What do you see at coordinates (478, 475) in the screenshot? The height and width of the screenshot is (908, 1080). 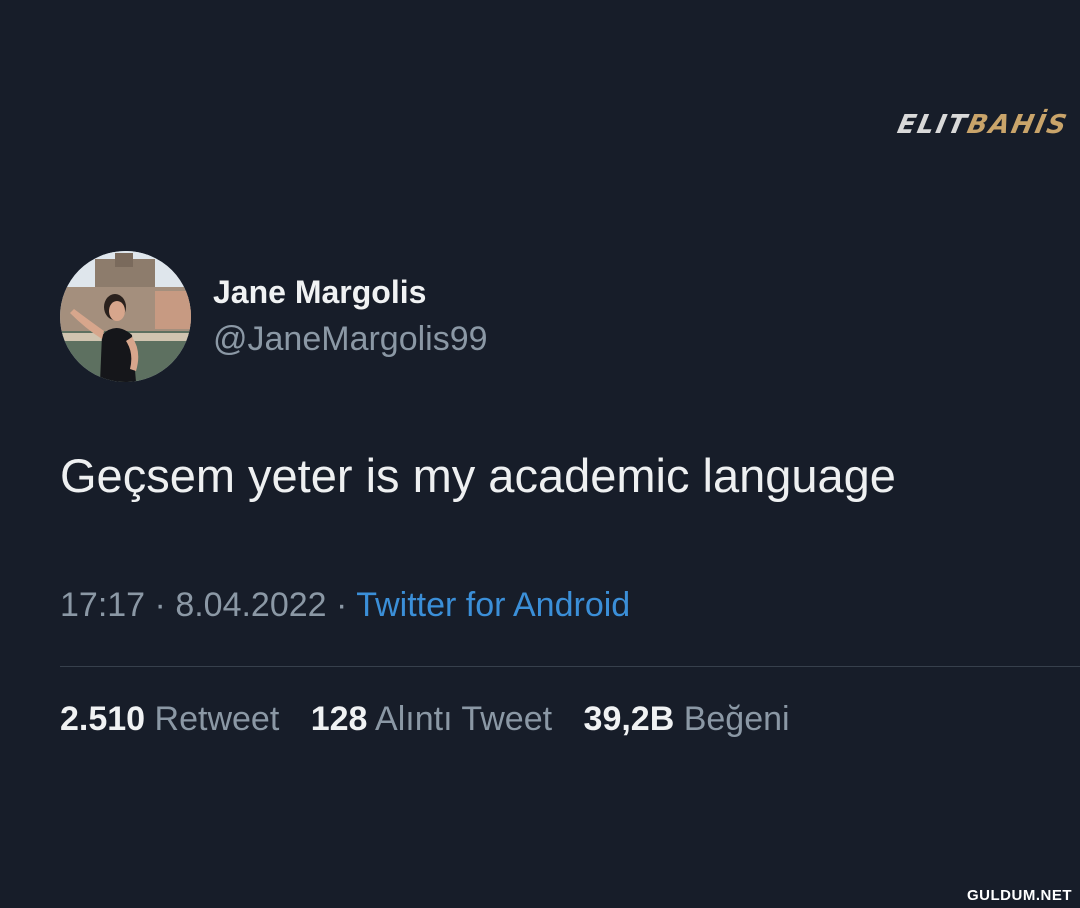 I see `tweet-text: Geçsem yeter is my academic language` at bounding box center [478, 475].